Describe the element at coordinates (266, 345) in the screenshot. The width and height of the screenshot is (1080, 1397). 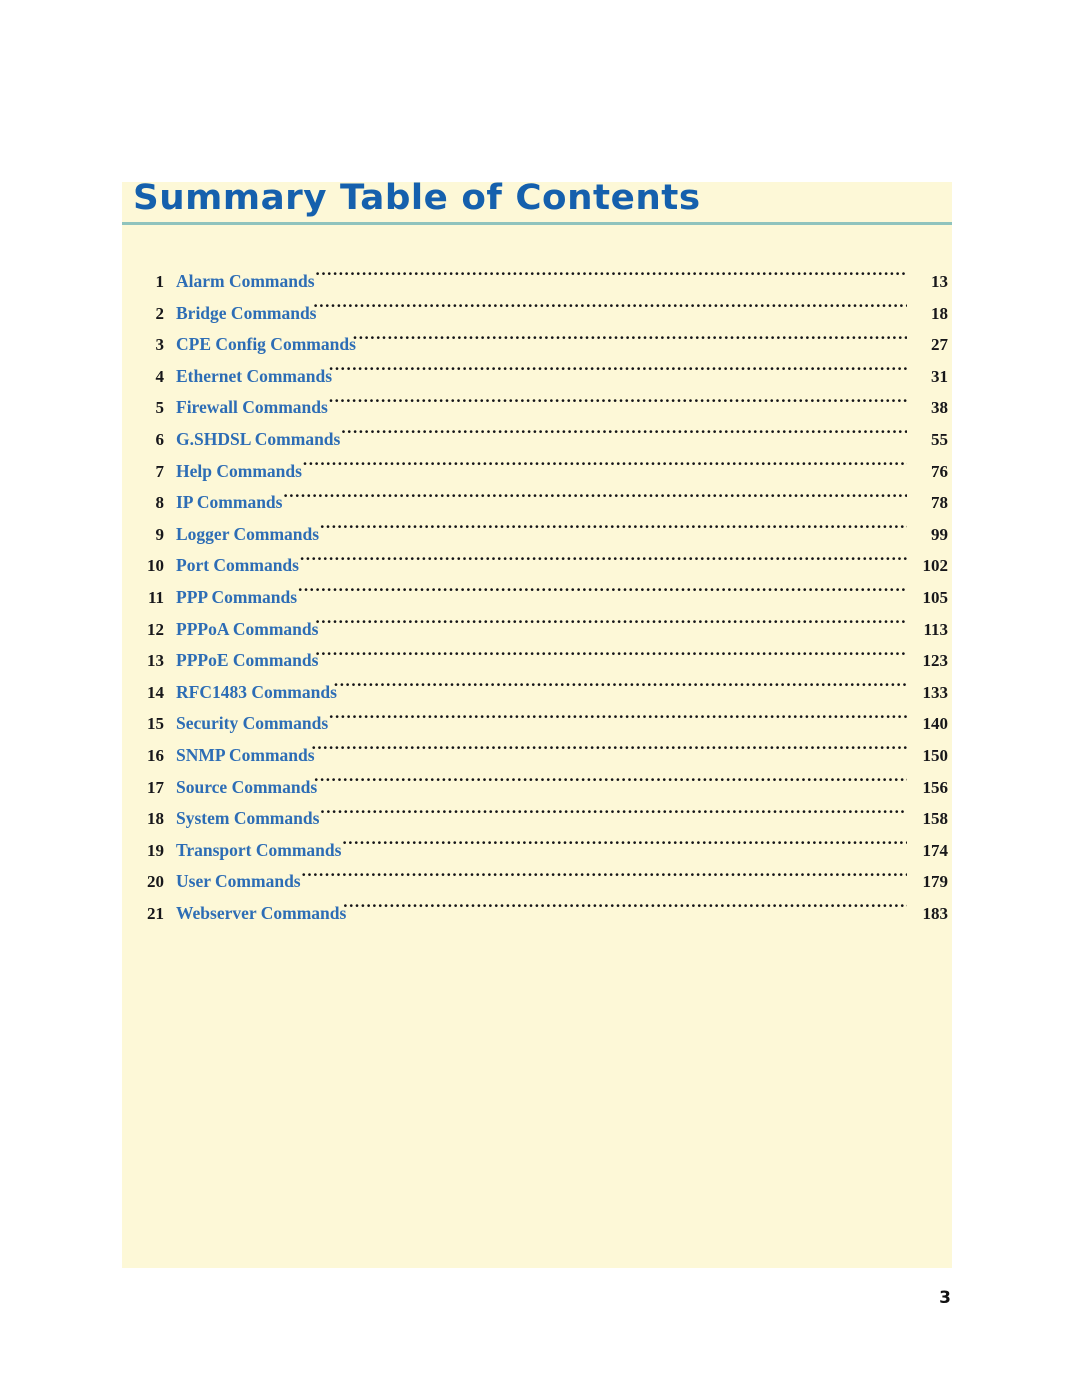
I see `toc-entry-label: CPE Config Commands` at that location.